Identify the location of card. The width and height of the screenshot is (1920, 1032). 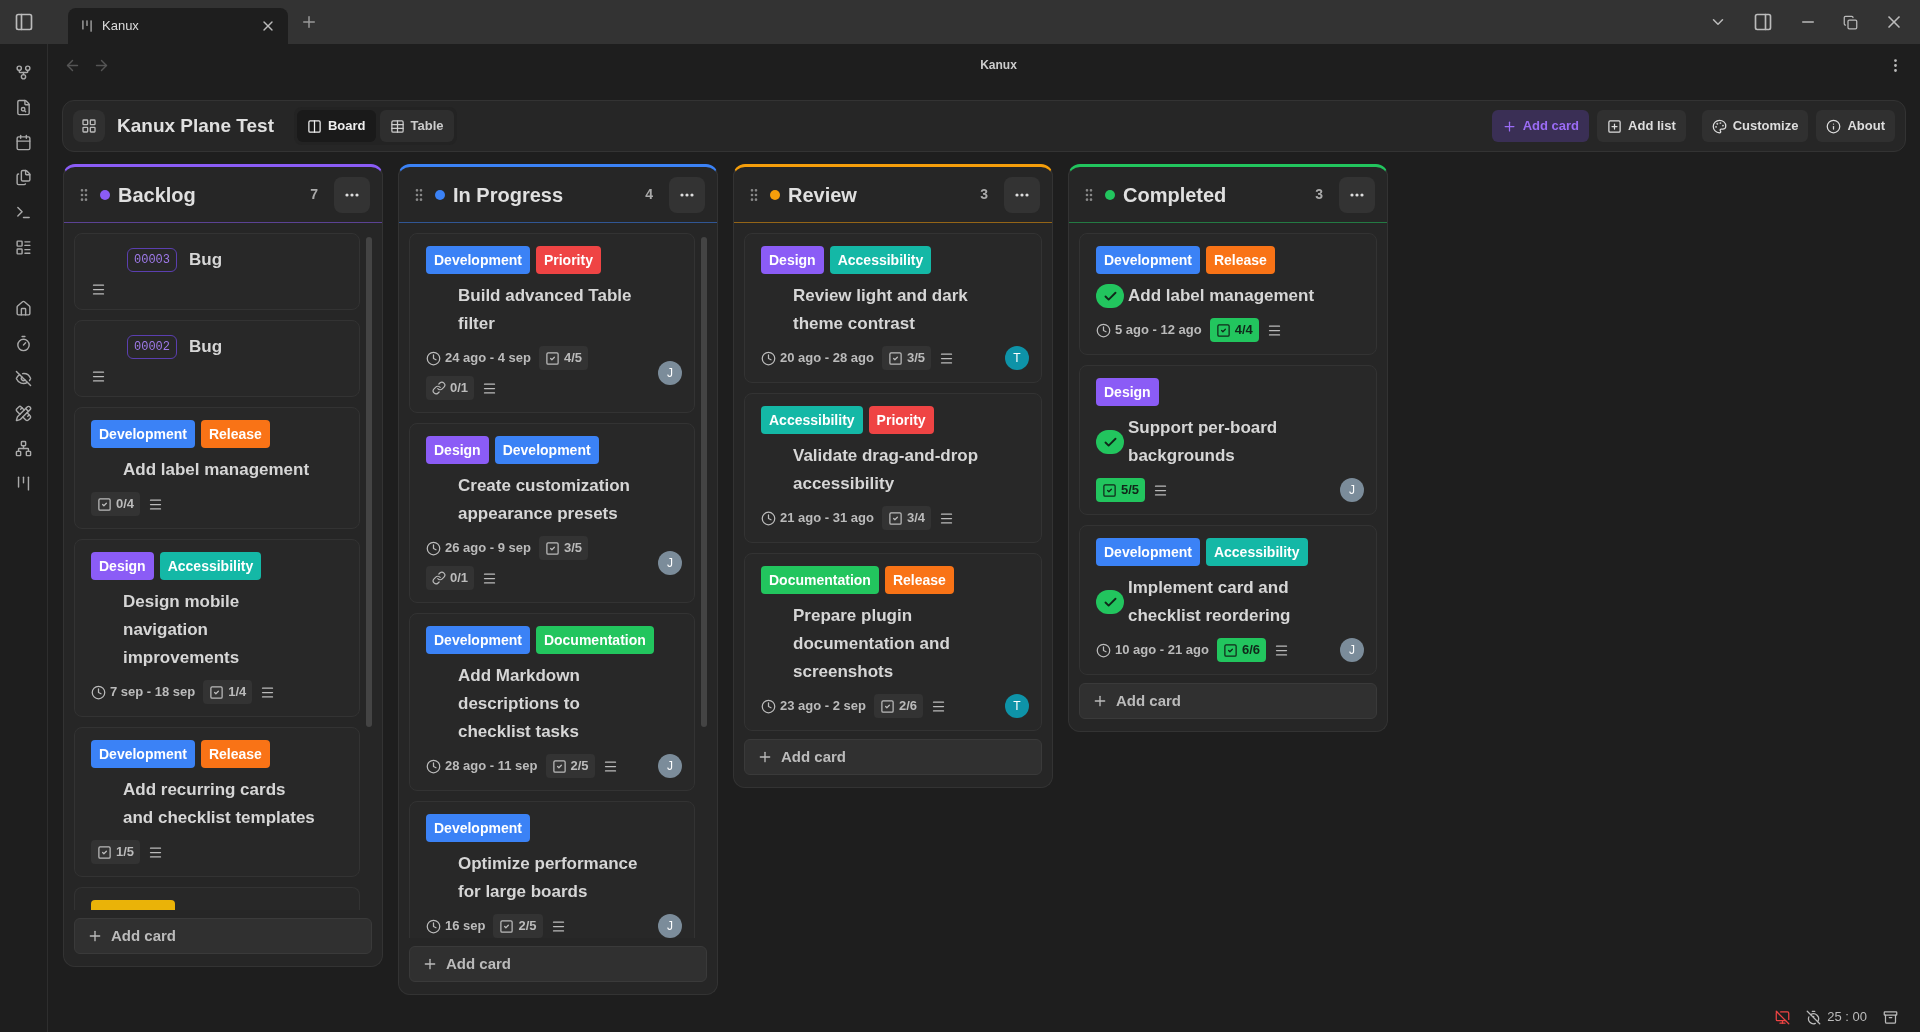
(217, 898).